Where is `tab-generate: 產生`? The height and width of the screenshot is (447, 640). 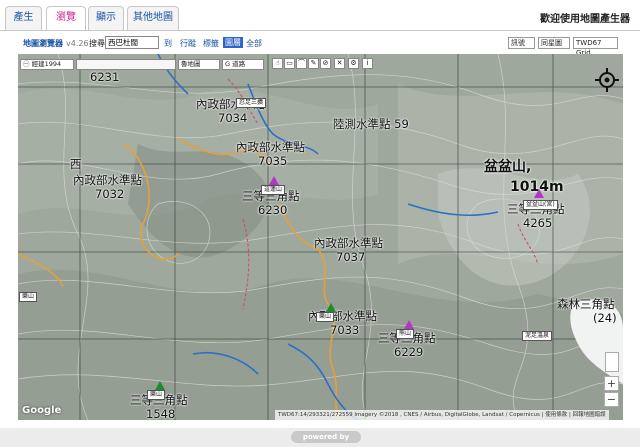
tab-generate: 產生 is located at coordinates (23, 18).